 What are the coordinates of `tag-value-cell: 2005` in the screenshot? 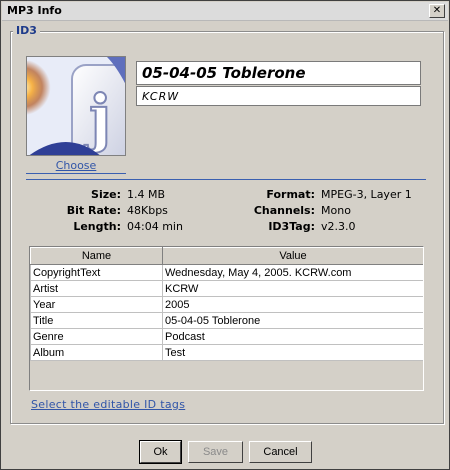 It's located at (292, 304).